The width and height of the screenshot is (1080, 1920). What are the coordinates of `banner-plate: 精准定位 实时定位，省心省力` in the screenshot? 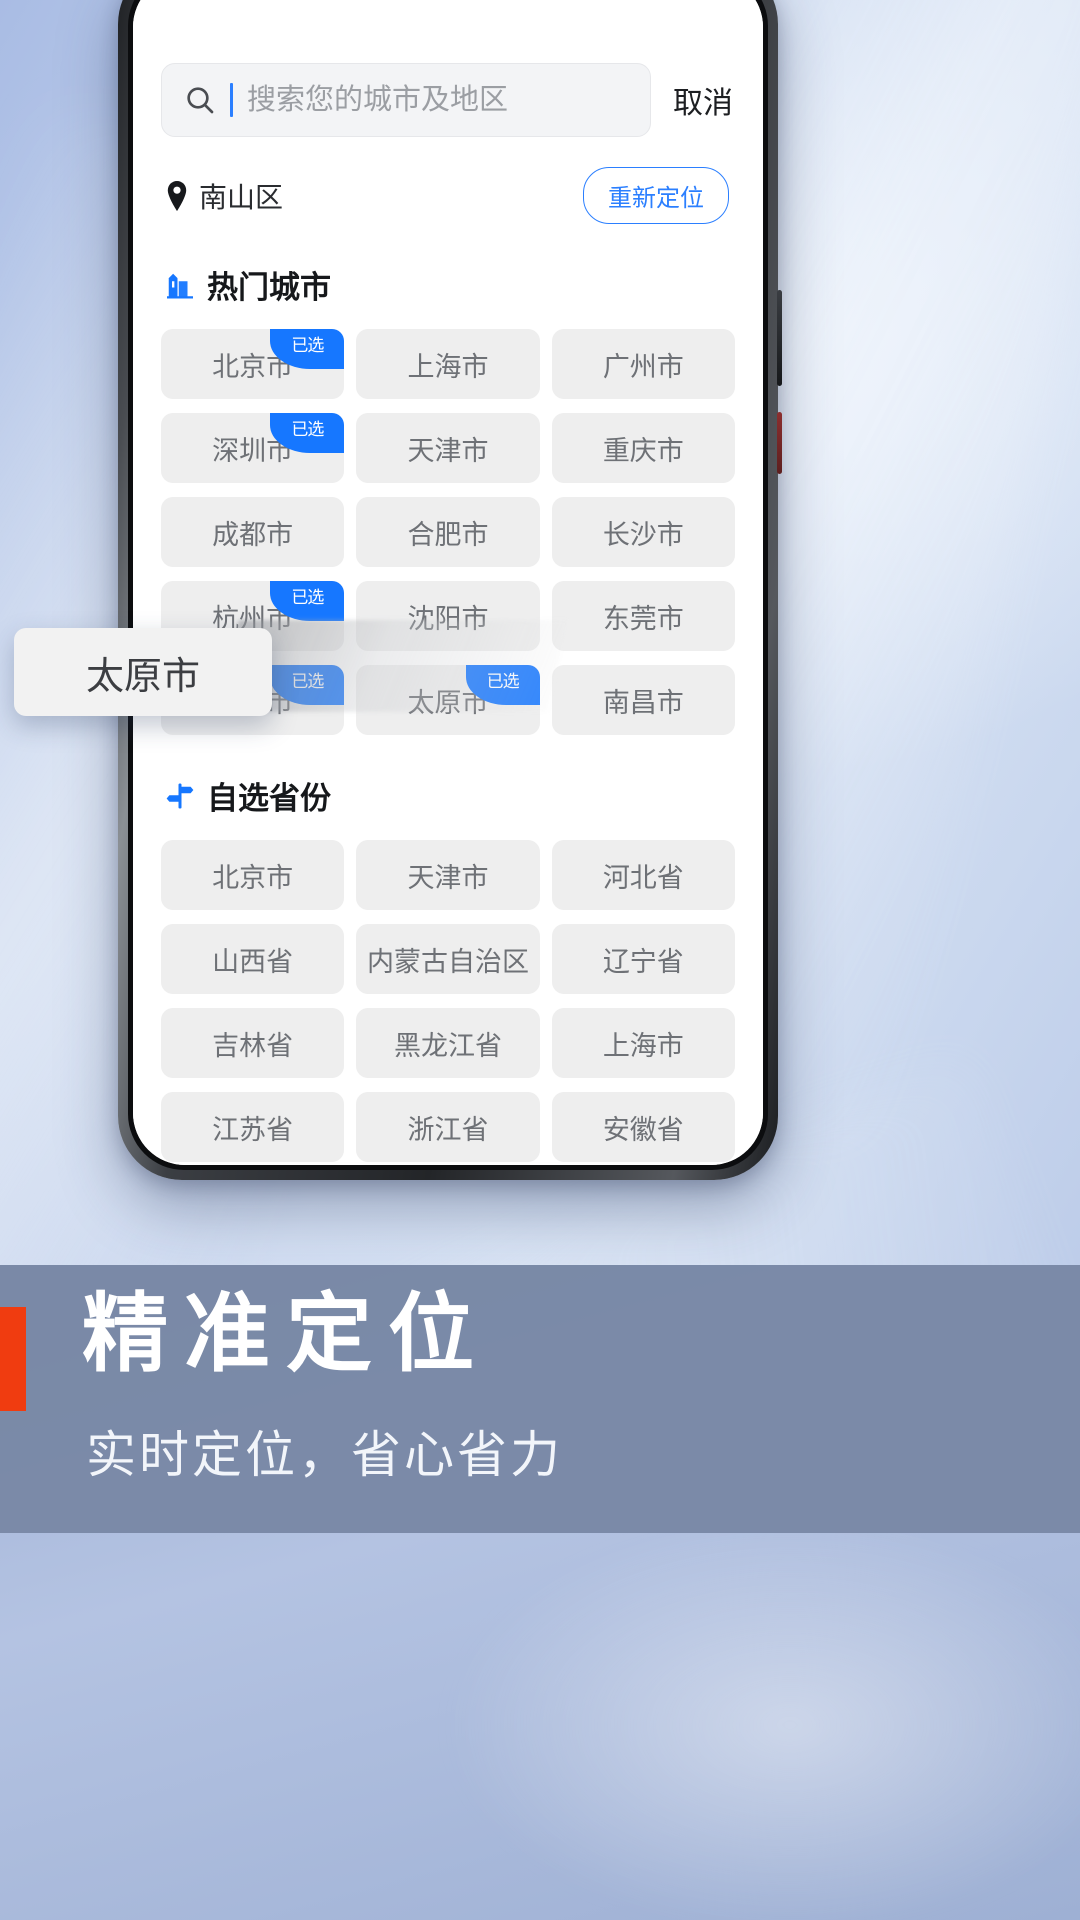 It's located at (540, 1399).